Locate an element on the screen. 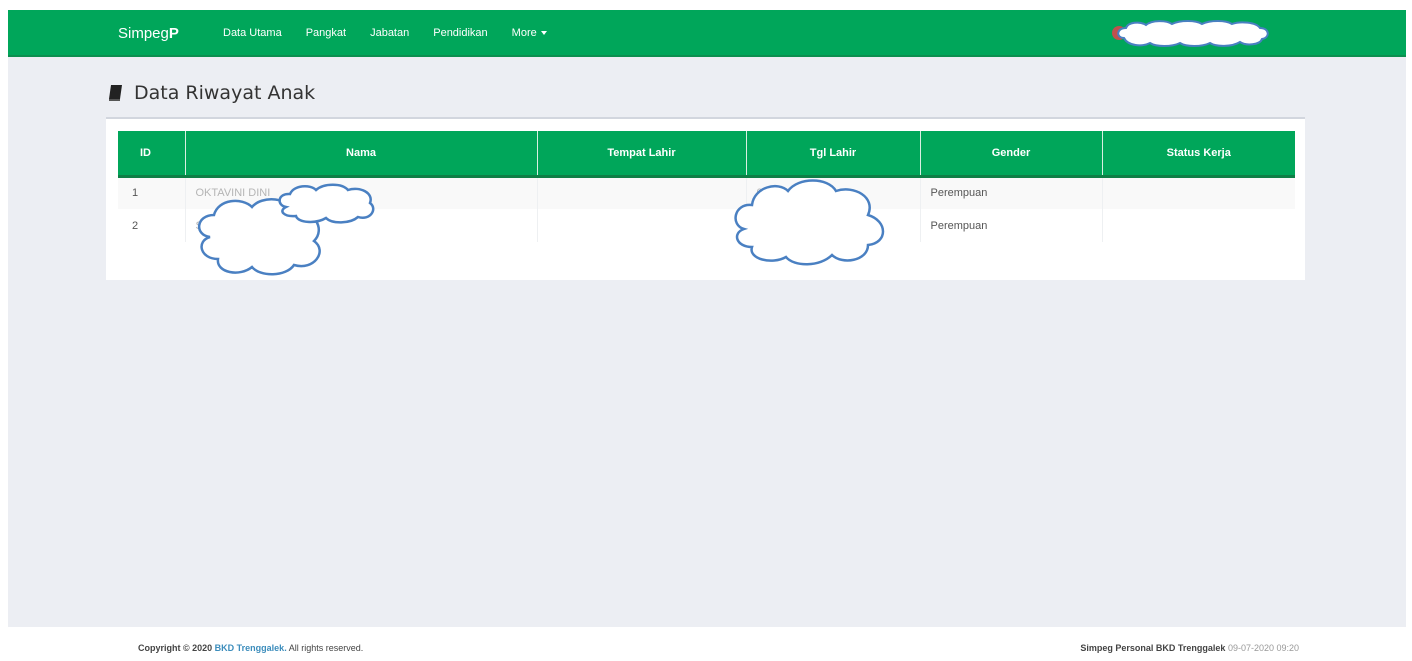  footer-org-link: BKD Trenggalek. is located at coordinates (251, 648).